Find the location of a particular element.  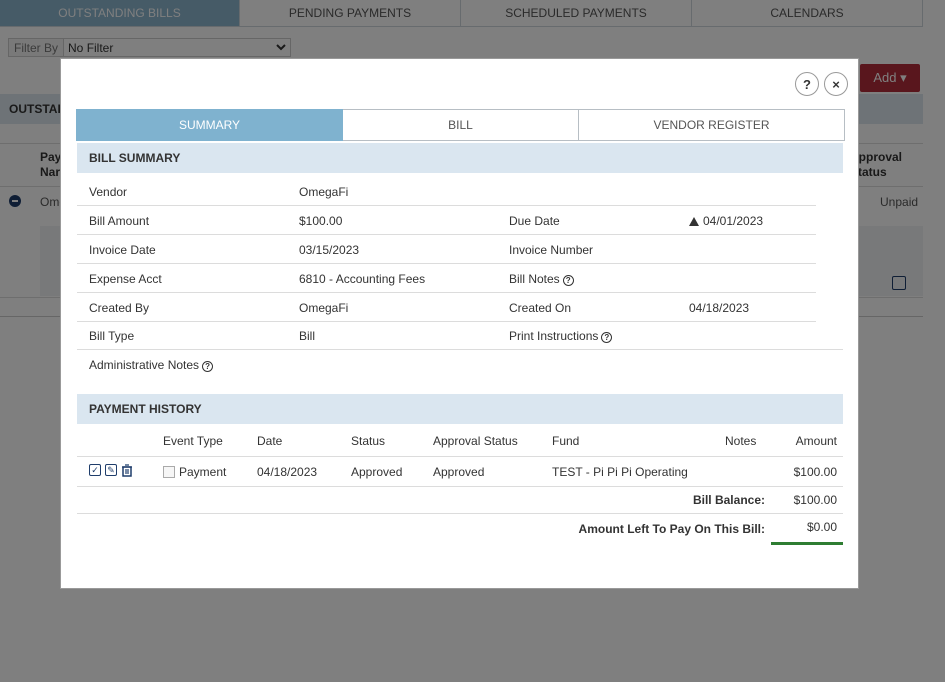

tab-bill: BILL is located at coordinates (461, 125).